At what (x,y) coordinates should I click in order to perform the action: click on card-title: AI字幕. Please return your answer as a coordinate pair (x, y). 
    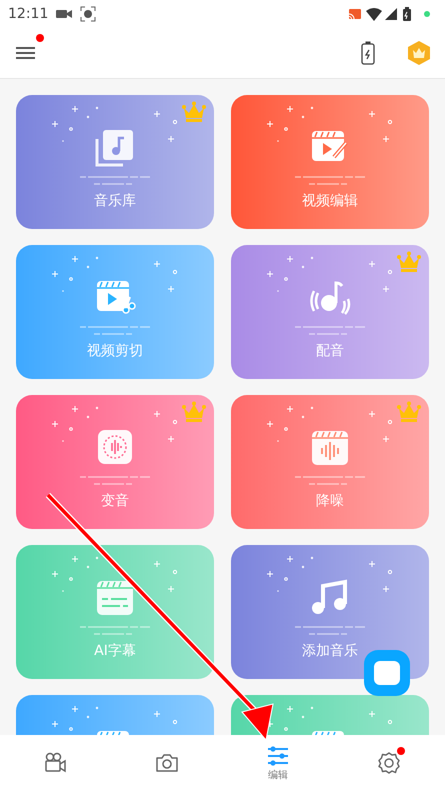
    Looking at the image, I should click on (115, 651).